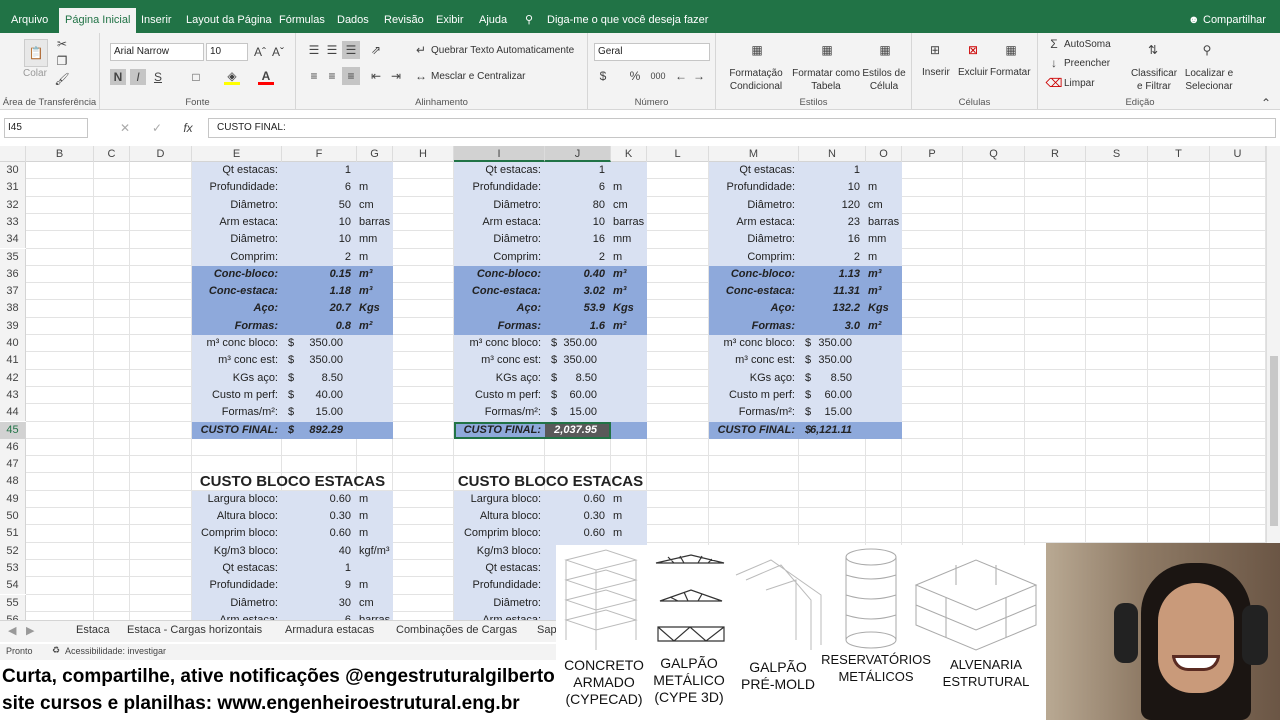 Image resolution: width=1280 pixels, height=720 pixels. Describe the element at coordinates (638, 326) in the screenshot. I see `result-unit: m²` at that location.